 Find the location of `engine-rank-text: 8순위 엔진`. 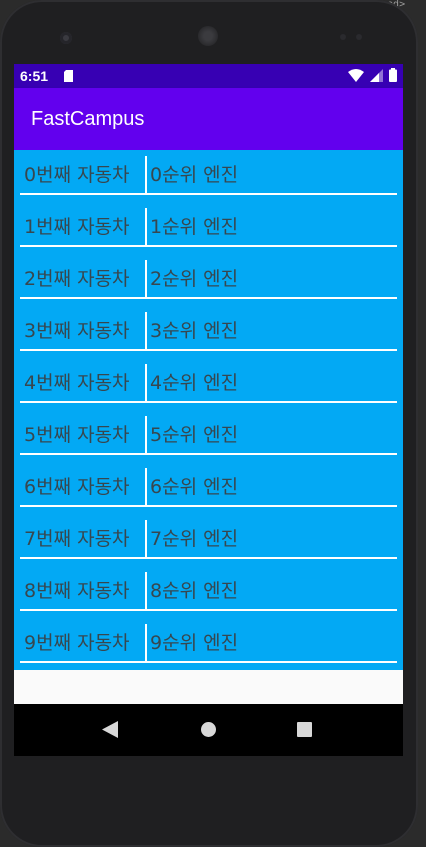

engine-rank-text: 8순위 엔진 is located at coordinates (194, 591).